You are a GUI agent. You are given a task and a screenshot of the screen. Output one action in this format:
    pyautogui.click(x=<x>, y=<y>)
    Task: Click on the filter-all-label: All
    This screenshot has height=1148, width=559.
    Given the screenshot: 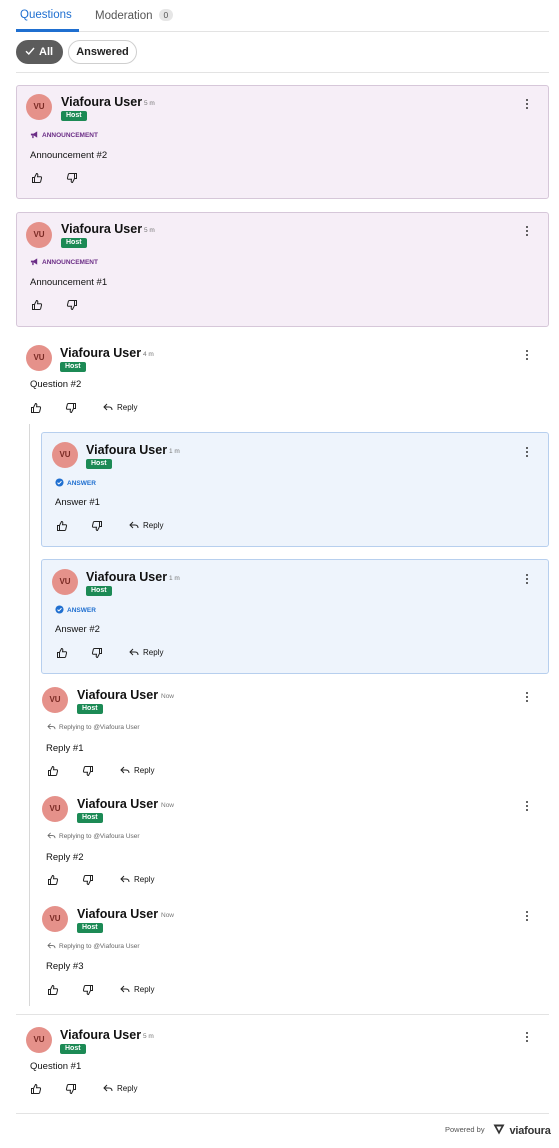 What is the action you would take?
    pyautogui.click(x=46, y=52)
    